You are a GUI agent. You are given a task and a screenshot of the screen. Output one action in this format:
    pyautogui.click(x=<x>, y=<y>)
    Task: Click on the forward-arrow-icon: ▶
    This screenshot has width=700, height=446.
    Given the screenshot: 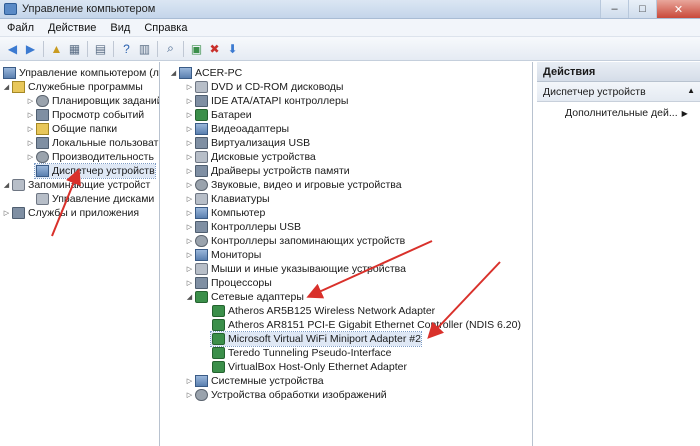 What is the action you would take?
    pyautogui.click(x=30, y=48)
    